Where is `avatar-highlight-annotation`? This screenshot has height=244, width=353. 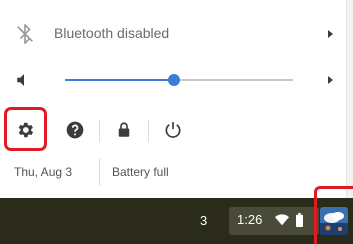
avatar-highlight-annotation is located at coordinates (333, 215).